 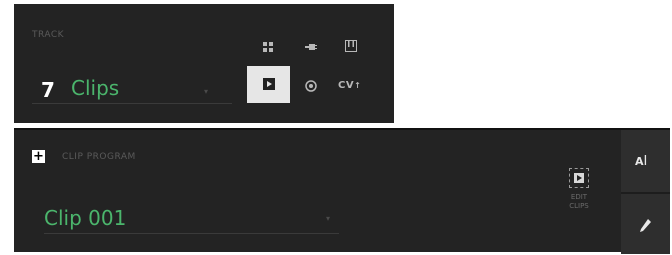 I want to click on side-separator, so click(x=645, y=193).